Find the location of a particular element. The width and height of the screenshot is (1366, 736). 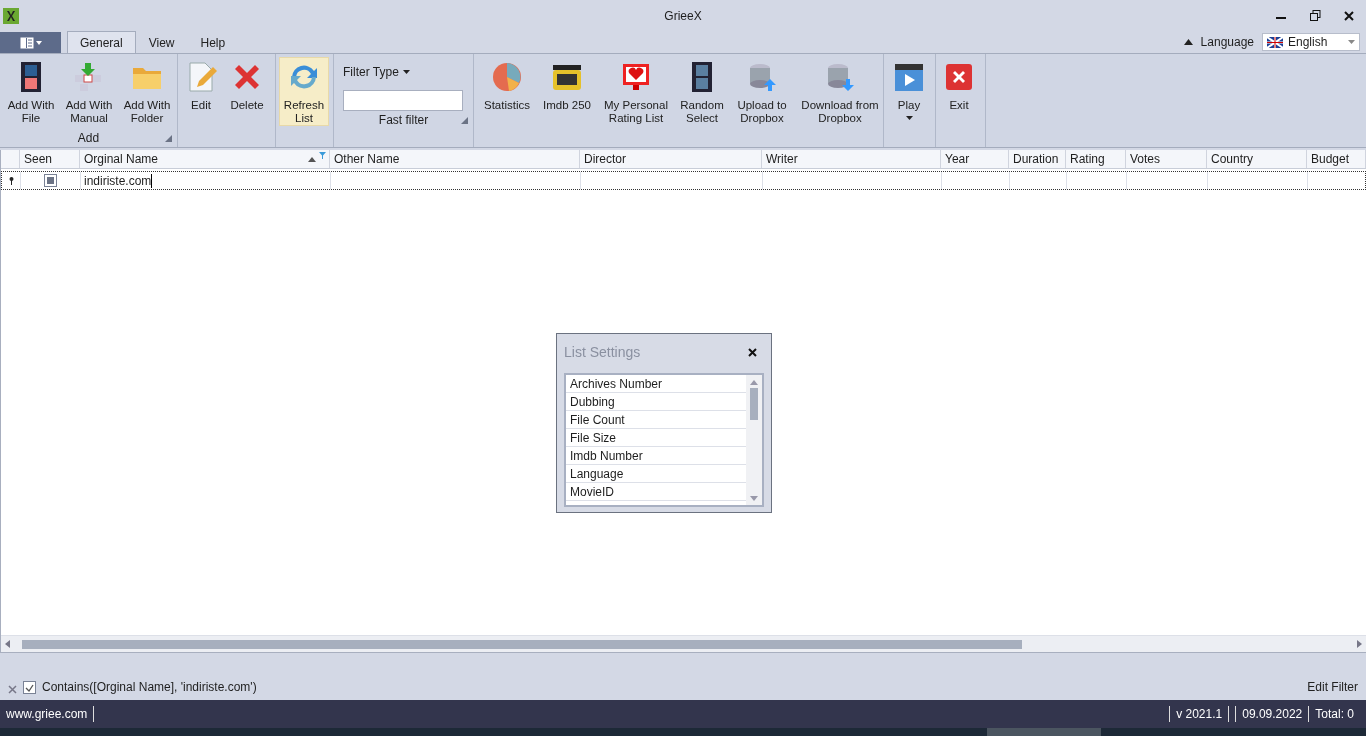

total-text: Total: 0 is located at coordinates (1335, 714).